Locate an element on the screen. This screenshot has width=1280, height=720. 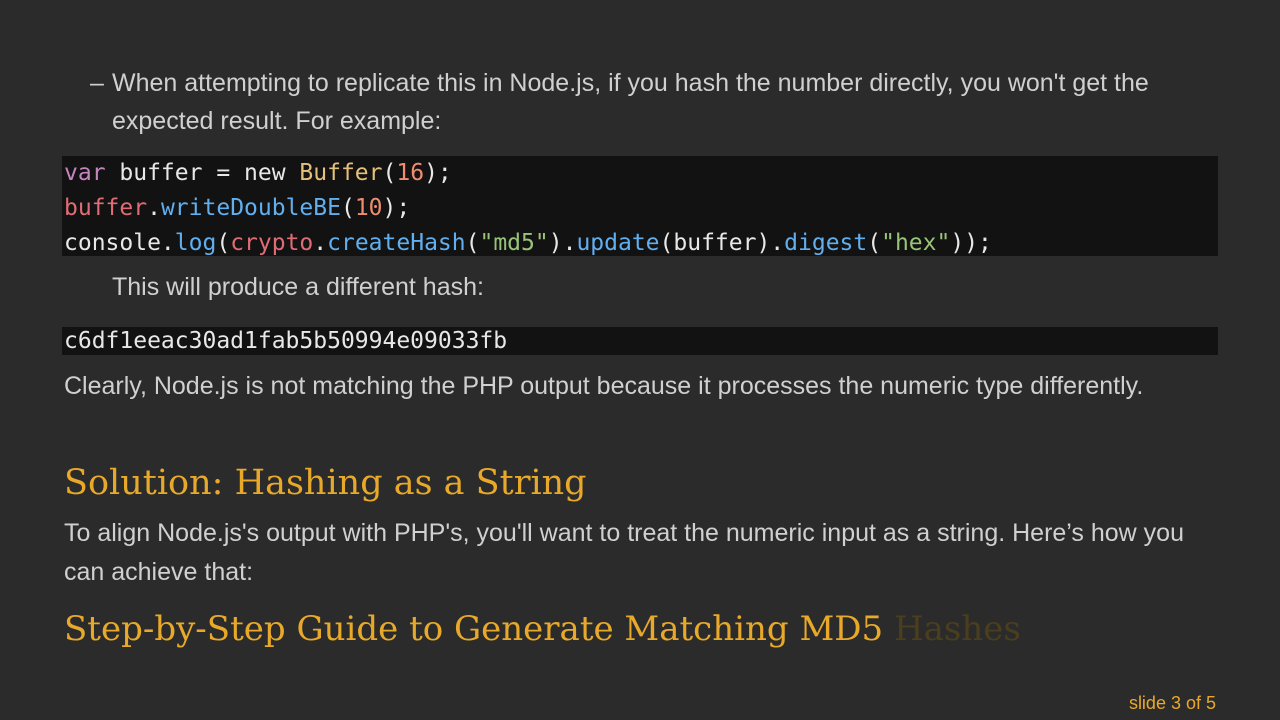
code-text: ). is located at coordinates (562, 243).